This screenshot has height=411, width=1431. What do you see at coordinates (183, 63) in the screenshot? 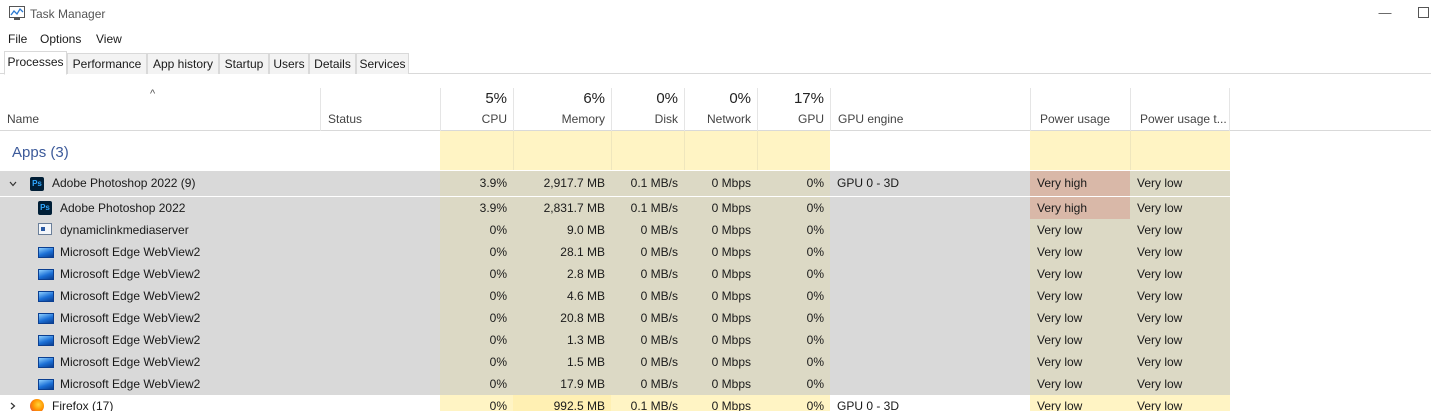
I see `tab-app-history: App history` at bounding box center [183, 63].